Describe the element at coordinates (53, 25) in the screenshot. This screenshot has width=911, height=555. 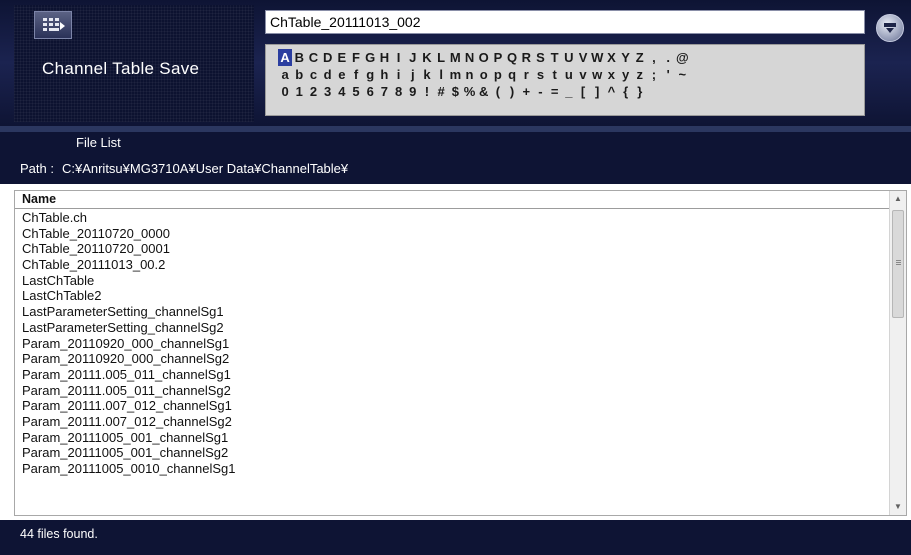
I see `keyboard-icon` at that location.